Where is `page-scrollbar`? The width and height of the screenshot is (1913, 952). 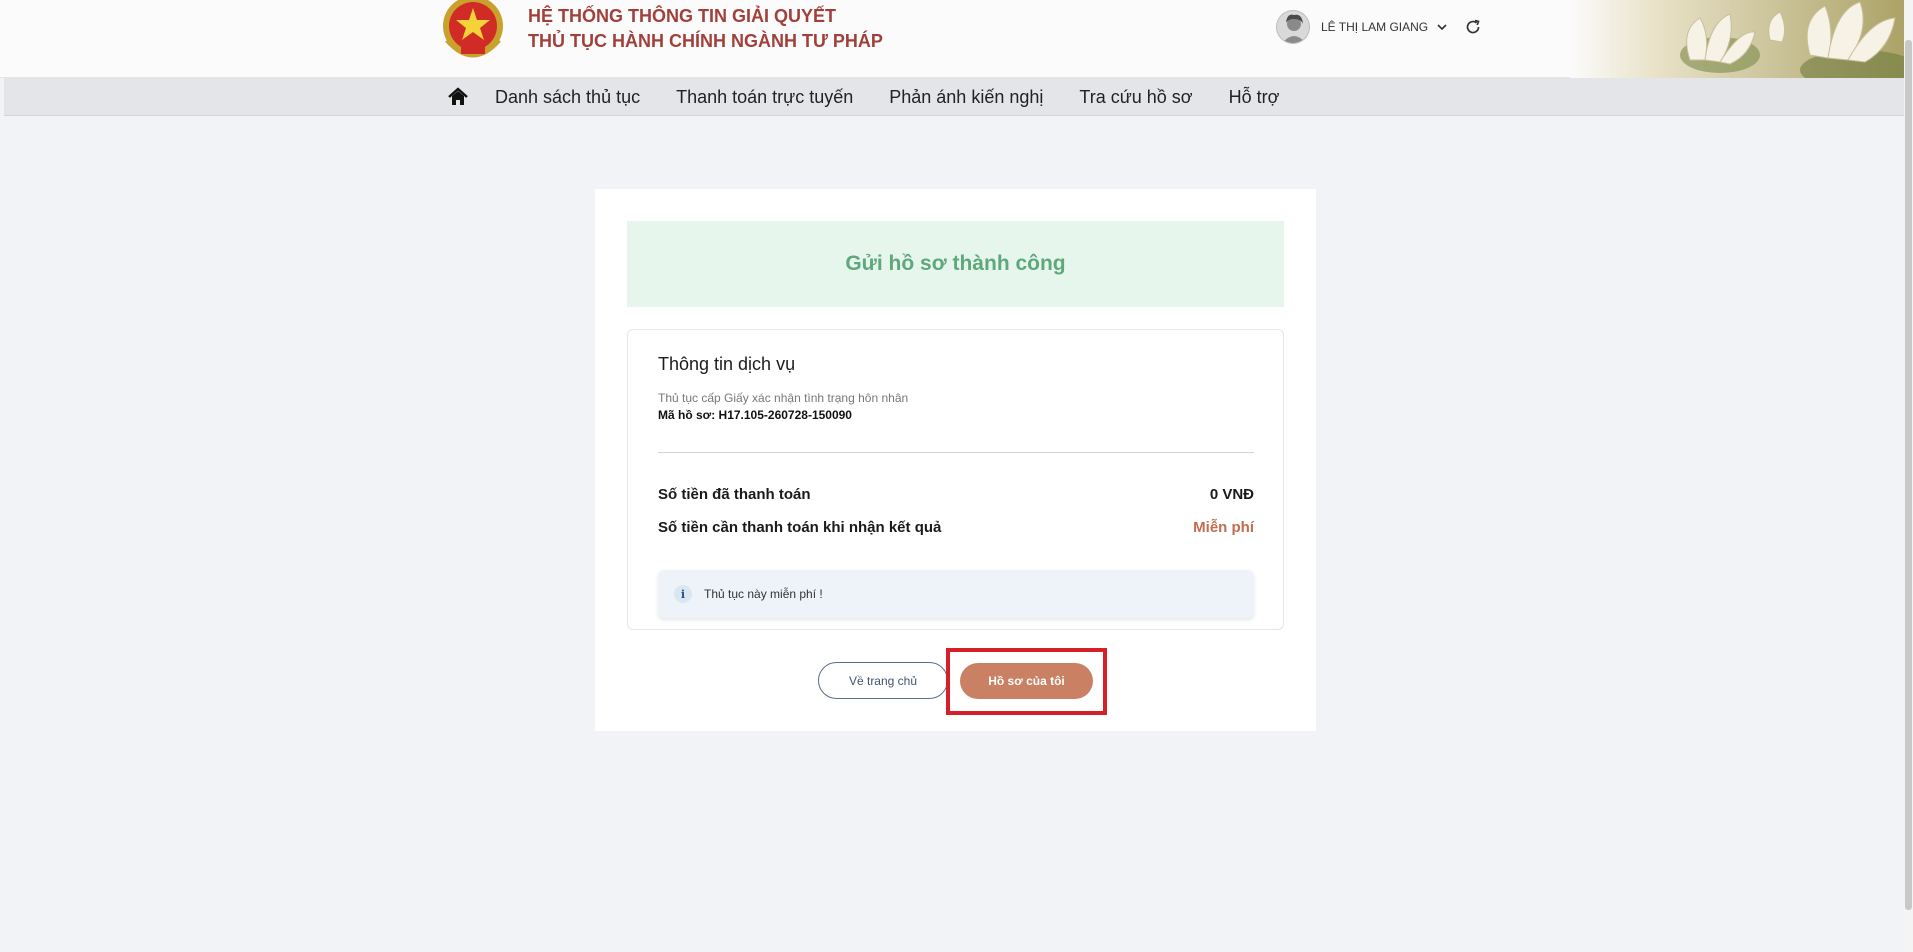
page-scrollbar is located at coordinates (1908, 476).